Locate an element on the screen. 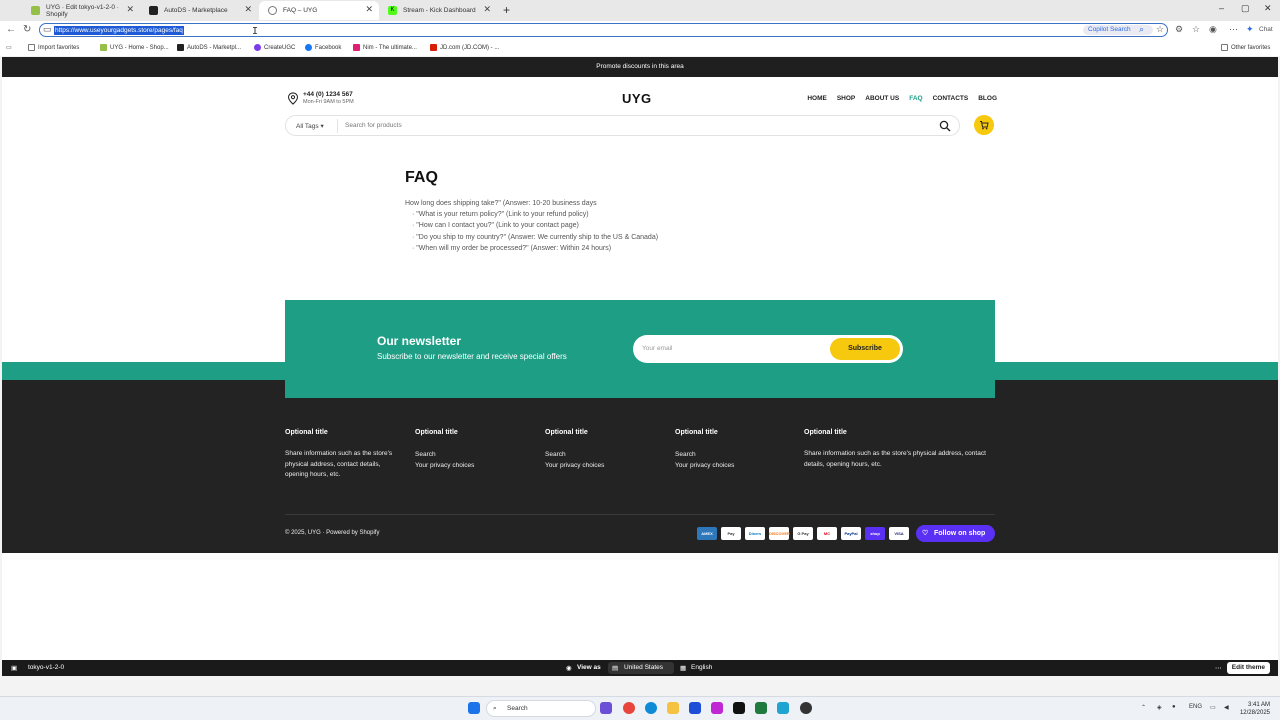  extensions-icon: ⚙ is located at coordinates (1179, 29).